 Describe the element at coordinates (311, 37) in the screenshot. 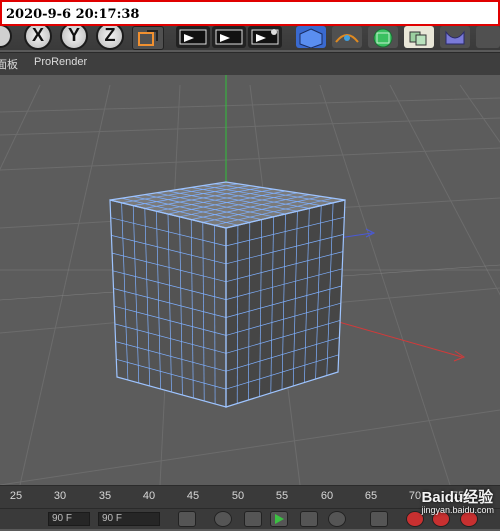

I see `cube-primitive-icon` at that location.